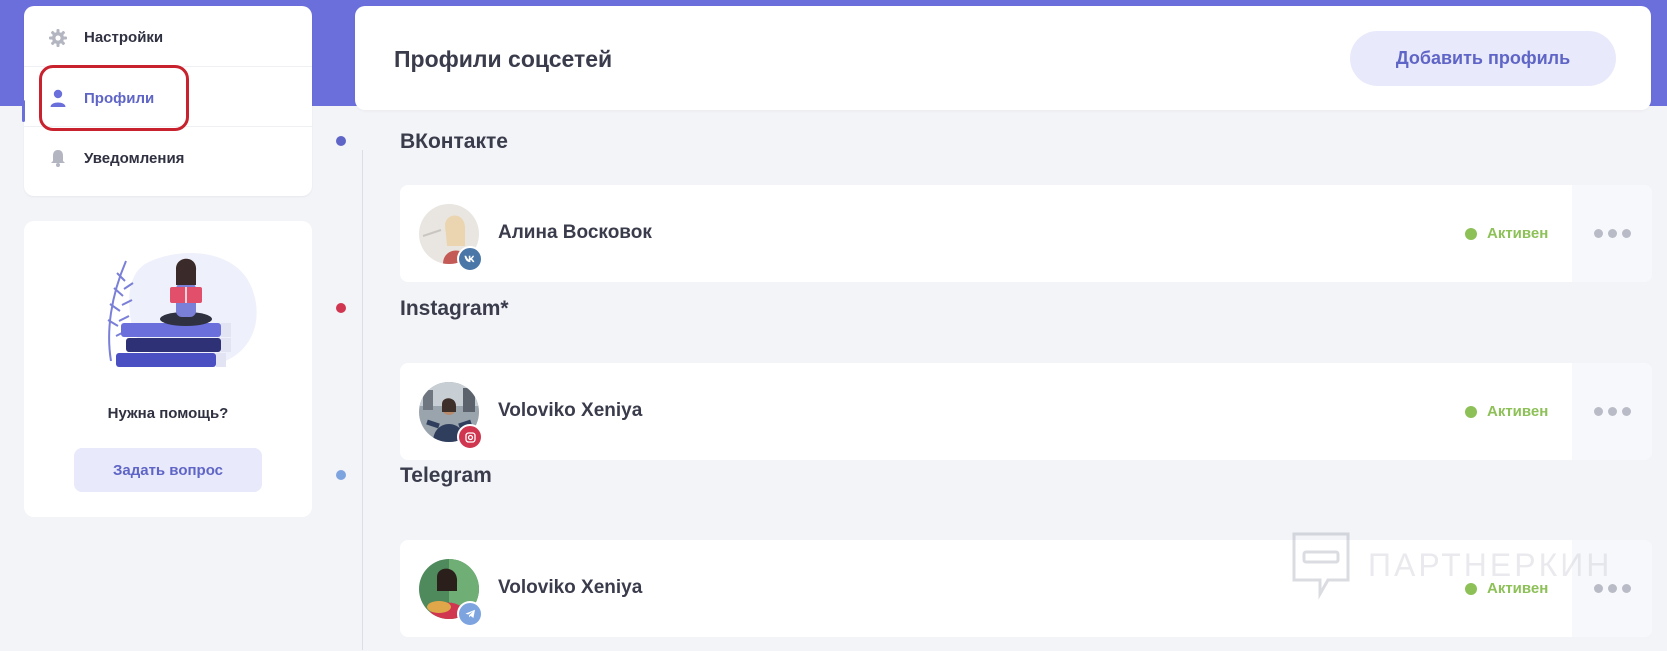  I want to click on ask-question-button: Задать вопрос, so click(168, 470).